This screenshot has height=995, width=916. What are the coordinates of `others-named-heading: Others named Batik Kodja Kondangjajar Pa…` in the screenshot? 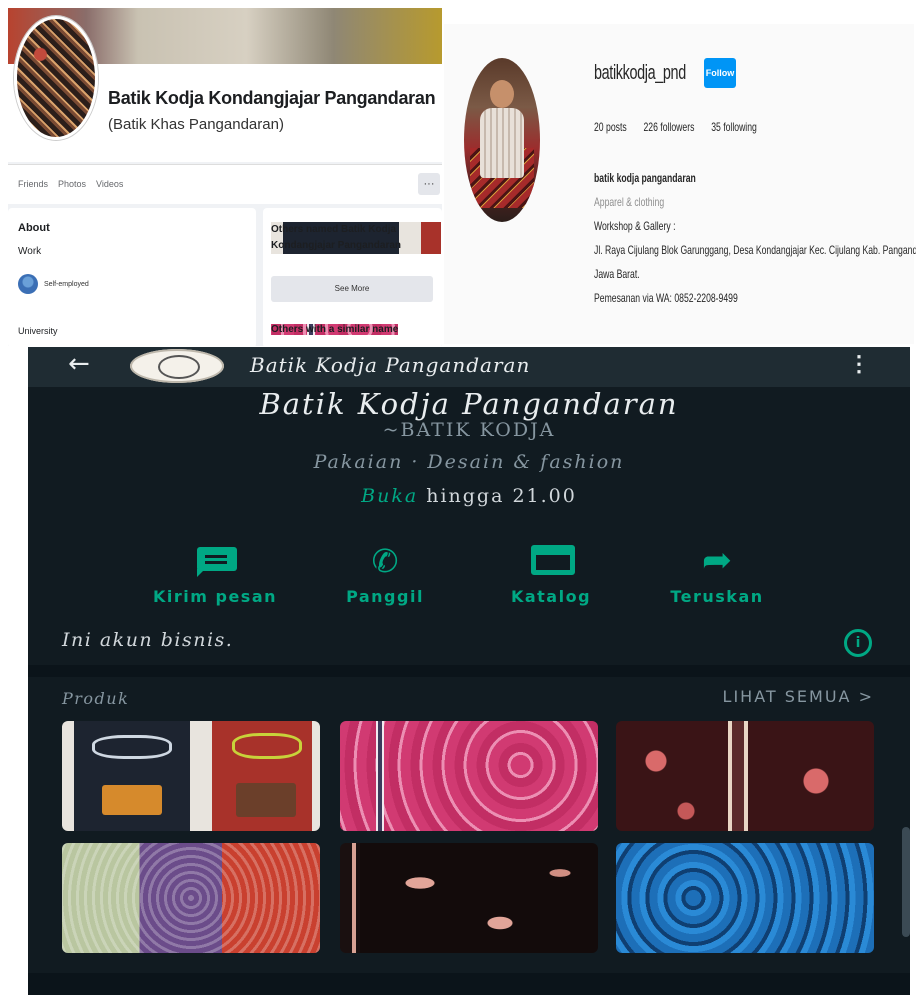 It's located at (356, 238).